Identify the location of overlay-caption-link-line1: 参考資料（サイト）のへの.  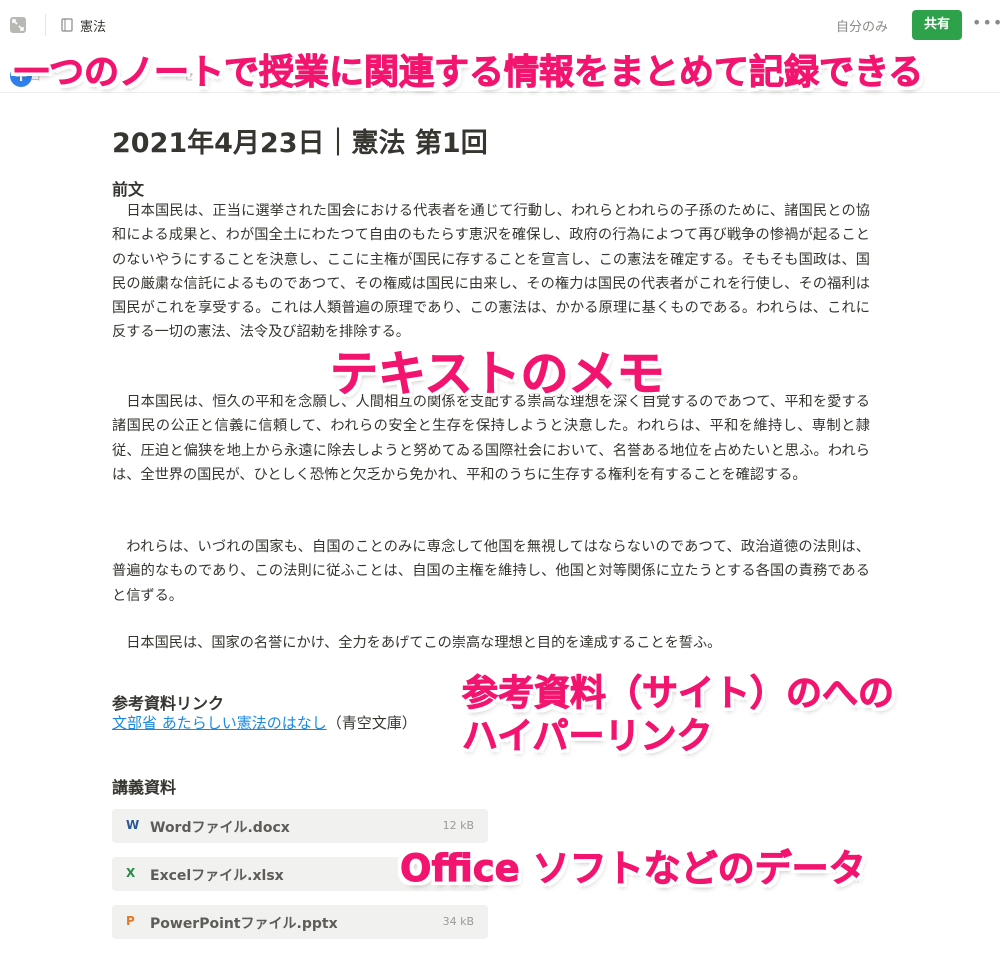
(678, 694).